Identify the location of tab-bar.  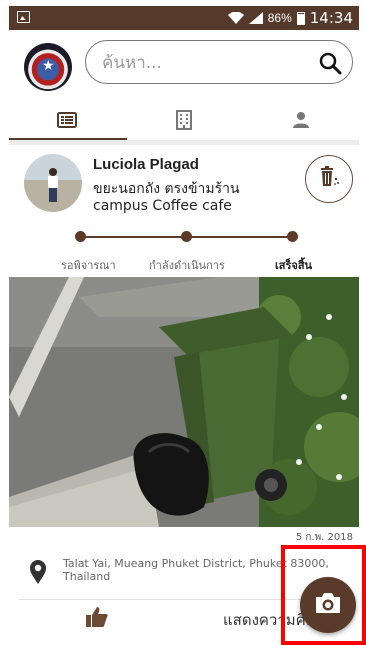
(184, 122).